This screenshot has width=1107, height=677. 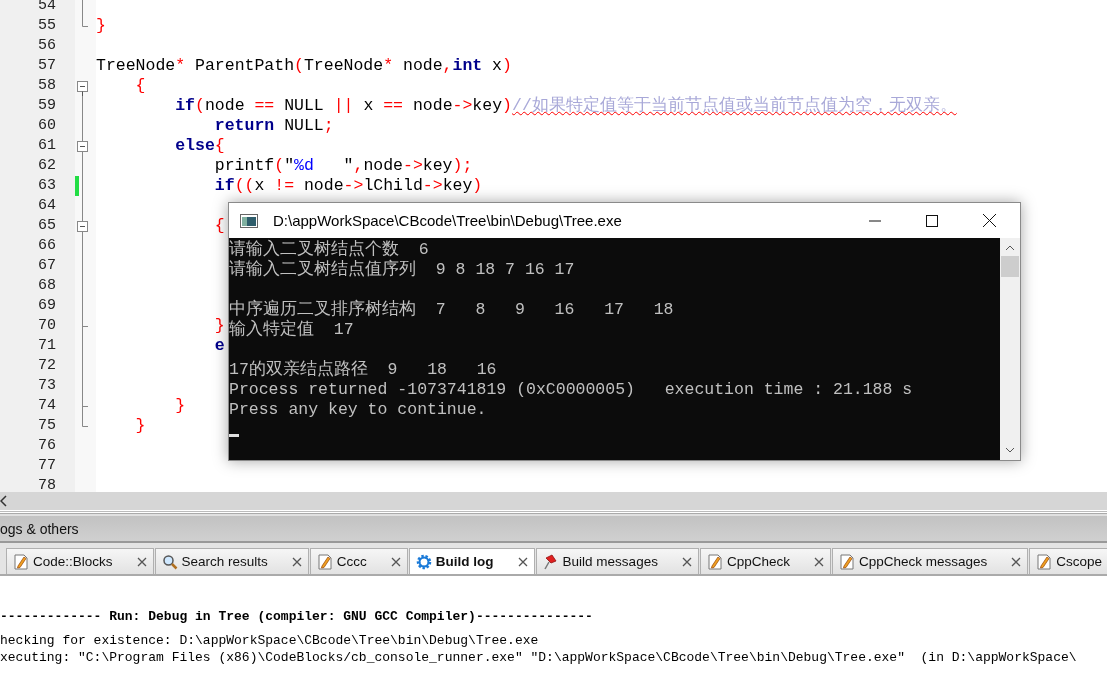 I want to click on line-number: 68, so click(x=47, y=286).